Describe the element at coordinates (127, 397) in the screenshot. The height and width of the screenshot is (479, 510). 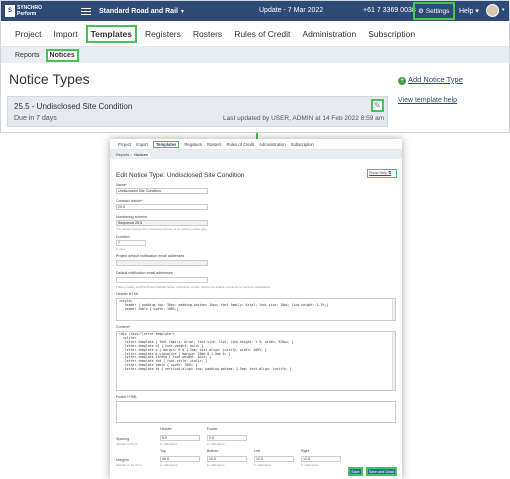
I see `footer-html-label: Footer HTML` at that location.